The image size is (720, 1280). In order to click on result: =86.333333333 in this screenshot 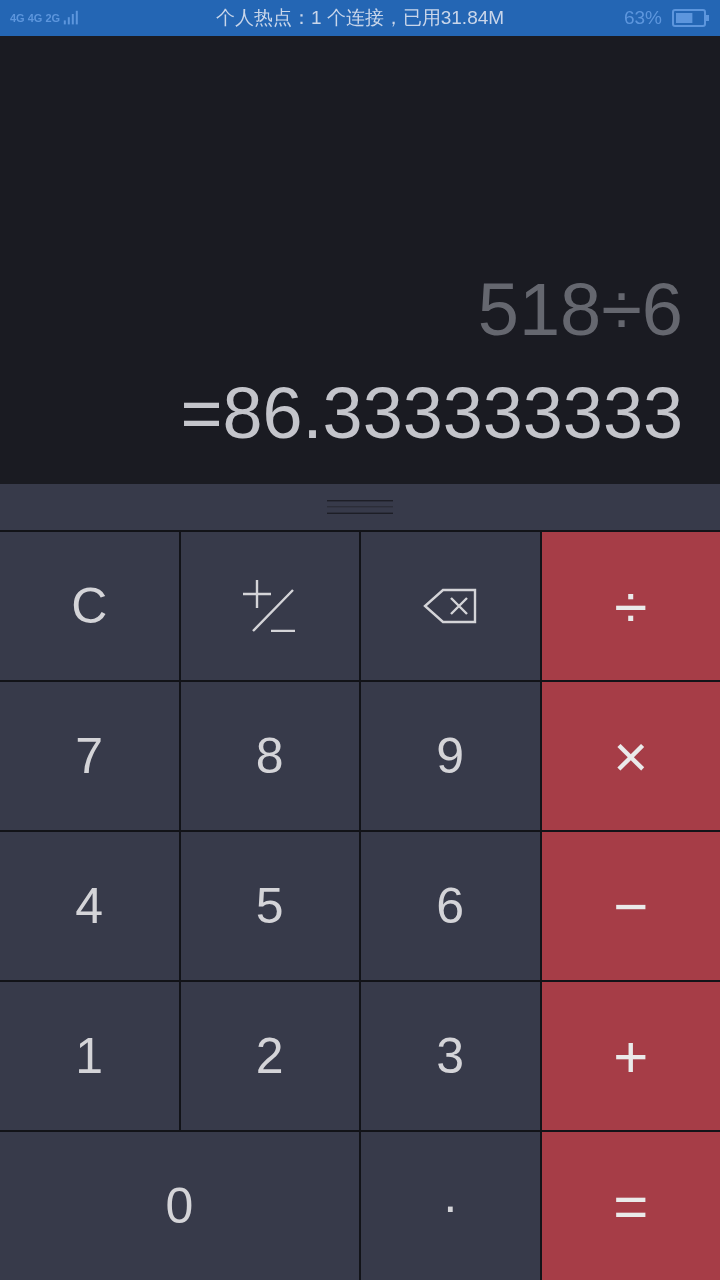, I will do `click(431, 413)`.